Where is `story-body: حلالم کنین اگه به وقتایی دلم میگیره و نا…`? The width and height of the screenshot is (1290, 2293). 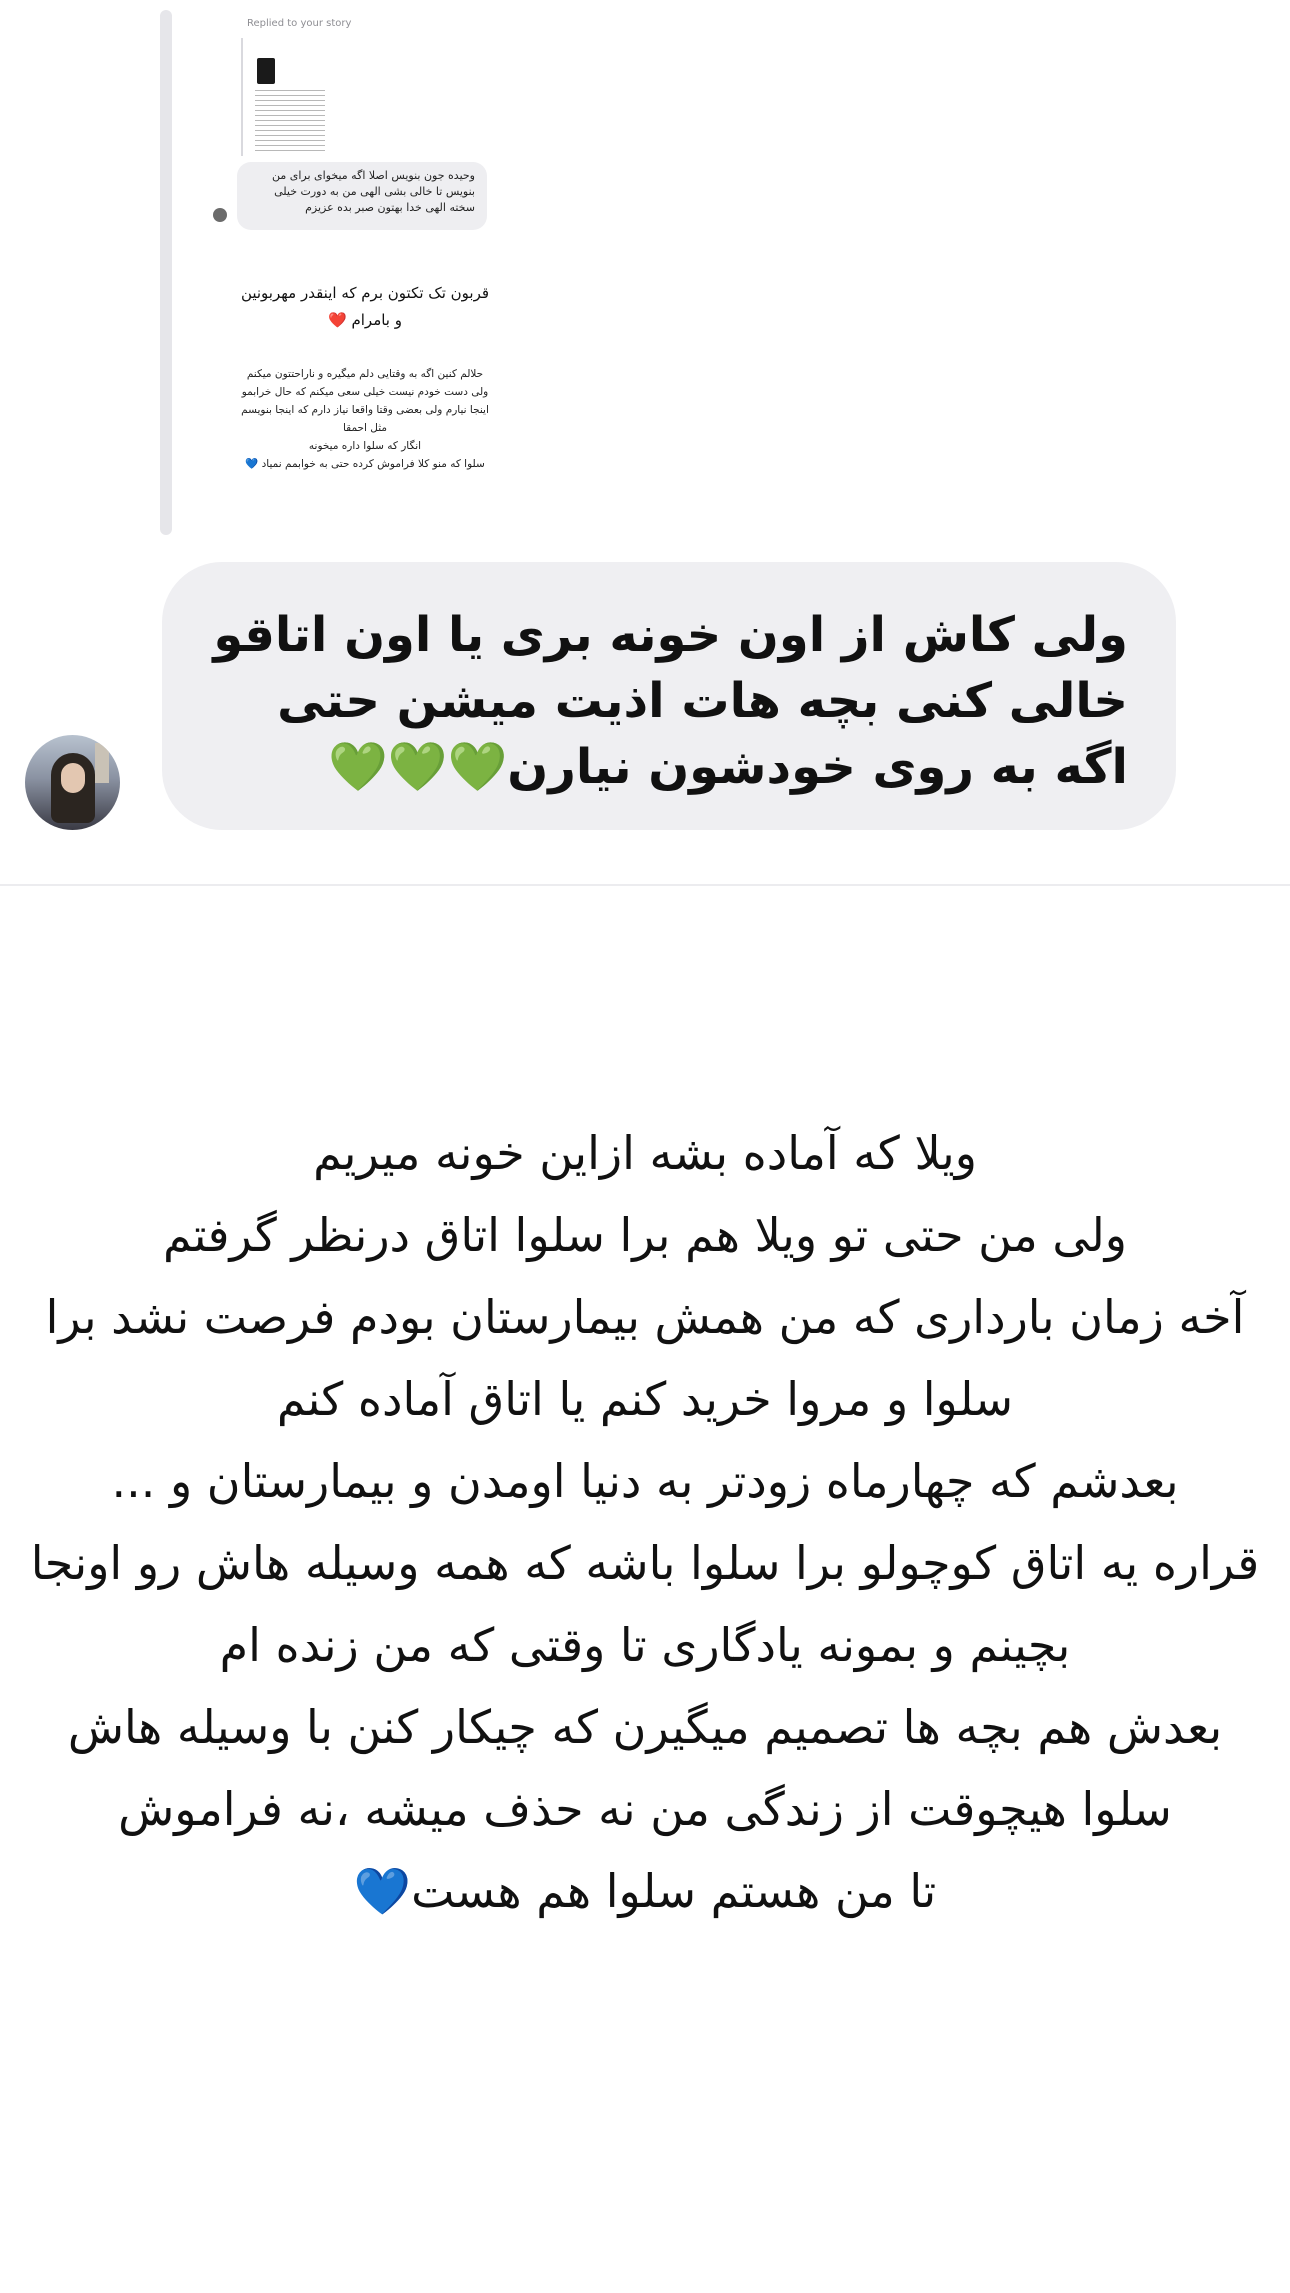
story-body: حلالم کنین اگه به وقتایی دلم میگیره و نا… is located at coordinates (365, 419).